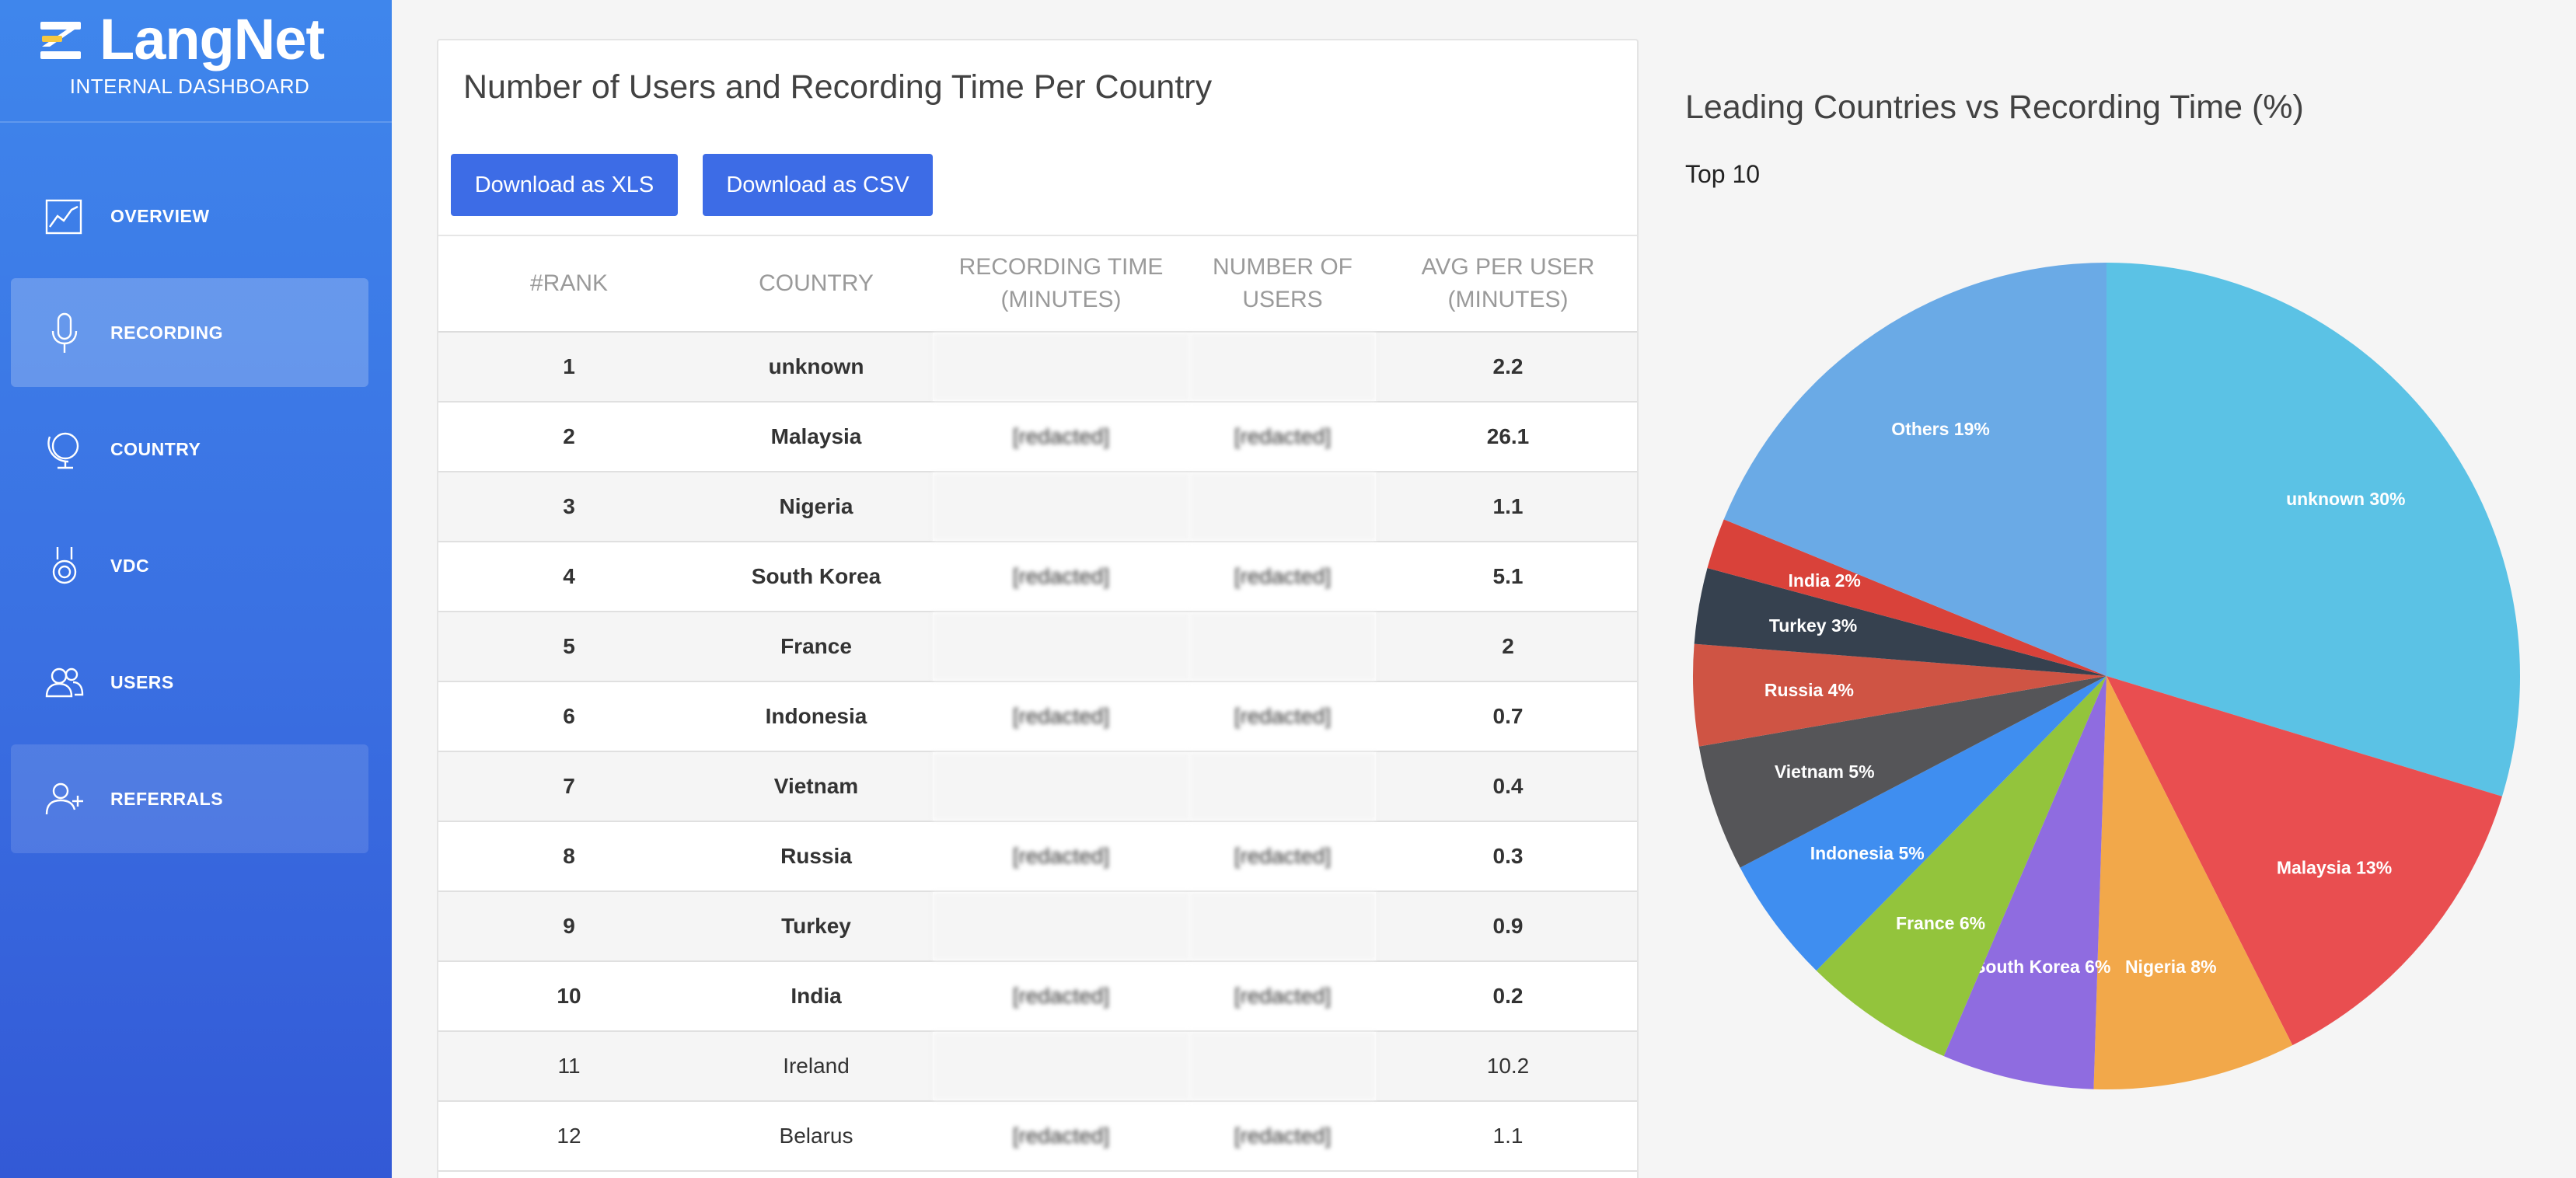 This screenshot has height=1178, width=2576. I want to click on cell-avg: 2, so click(1507, 647).